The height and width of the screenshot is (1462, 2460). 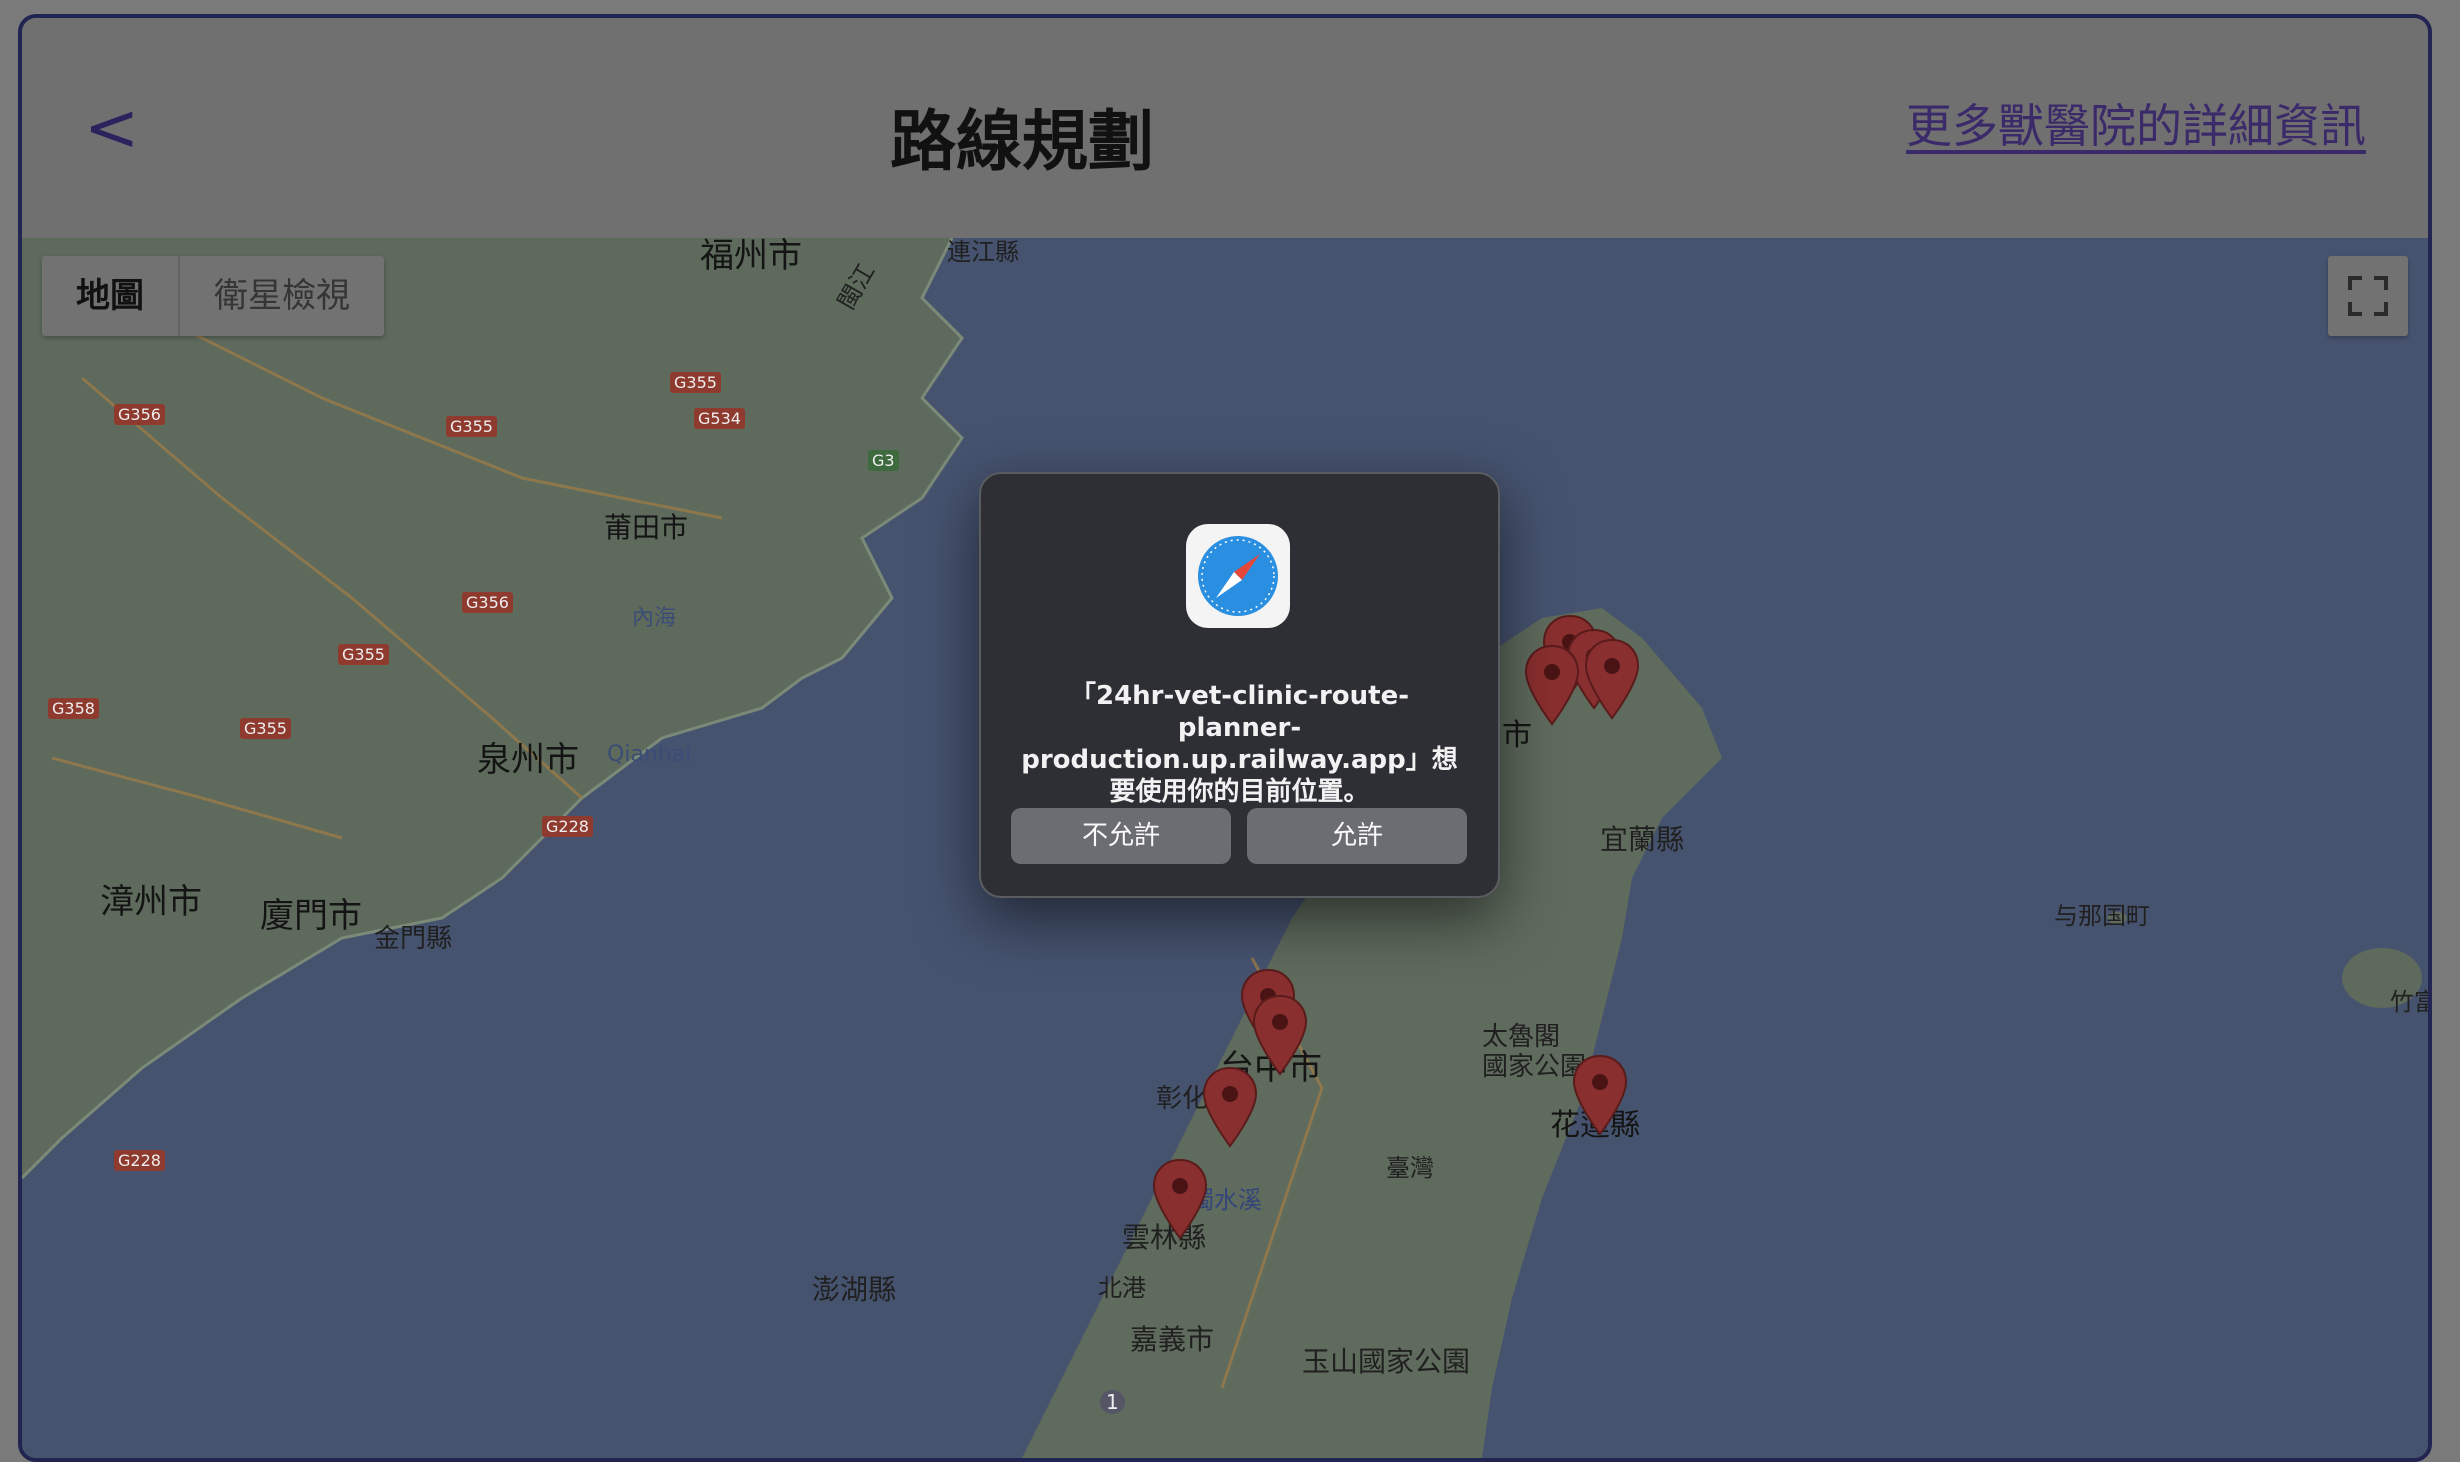 I want to click on safari-compass-icon, so click(x=1238, y=576).